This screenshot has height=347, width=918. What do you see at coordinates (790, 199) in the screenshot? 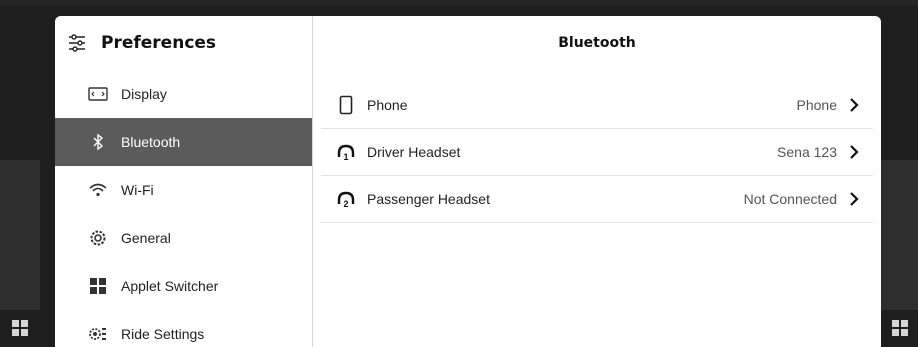
I see `device-status: Not Connected` at bounding box center [790, 199].